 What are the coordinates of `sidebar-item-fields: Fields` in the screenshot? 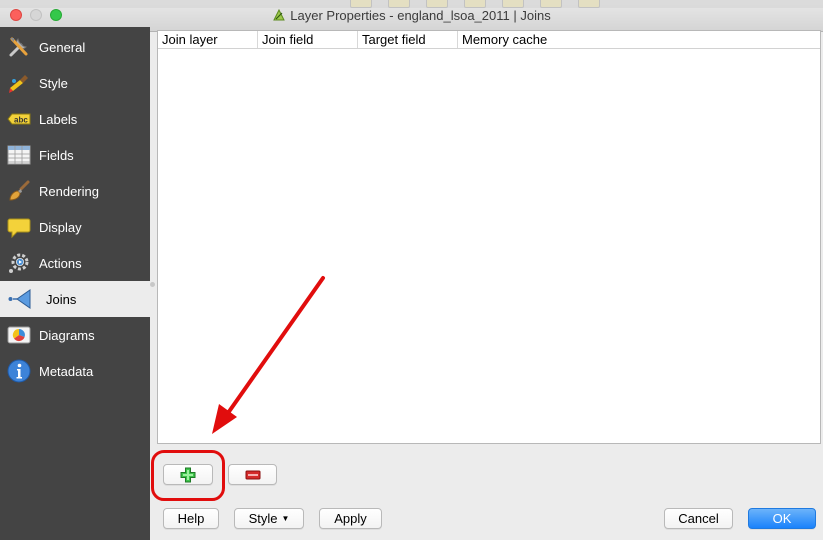 It's located at (75, 155).